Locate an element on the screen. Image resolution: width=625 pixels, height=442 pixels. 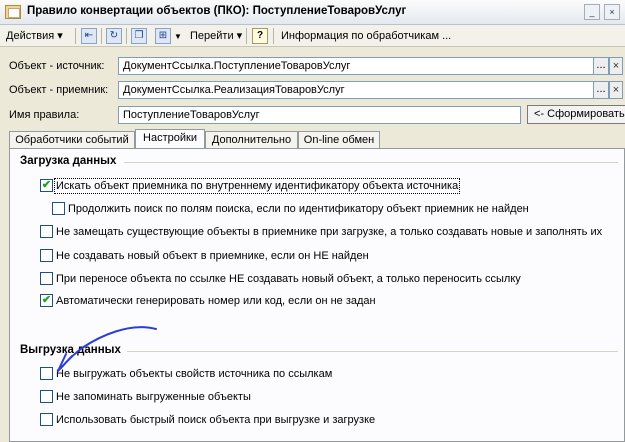
refresh-icon: ↻ is located at coordinates (114, 36).